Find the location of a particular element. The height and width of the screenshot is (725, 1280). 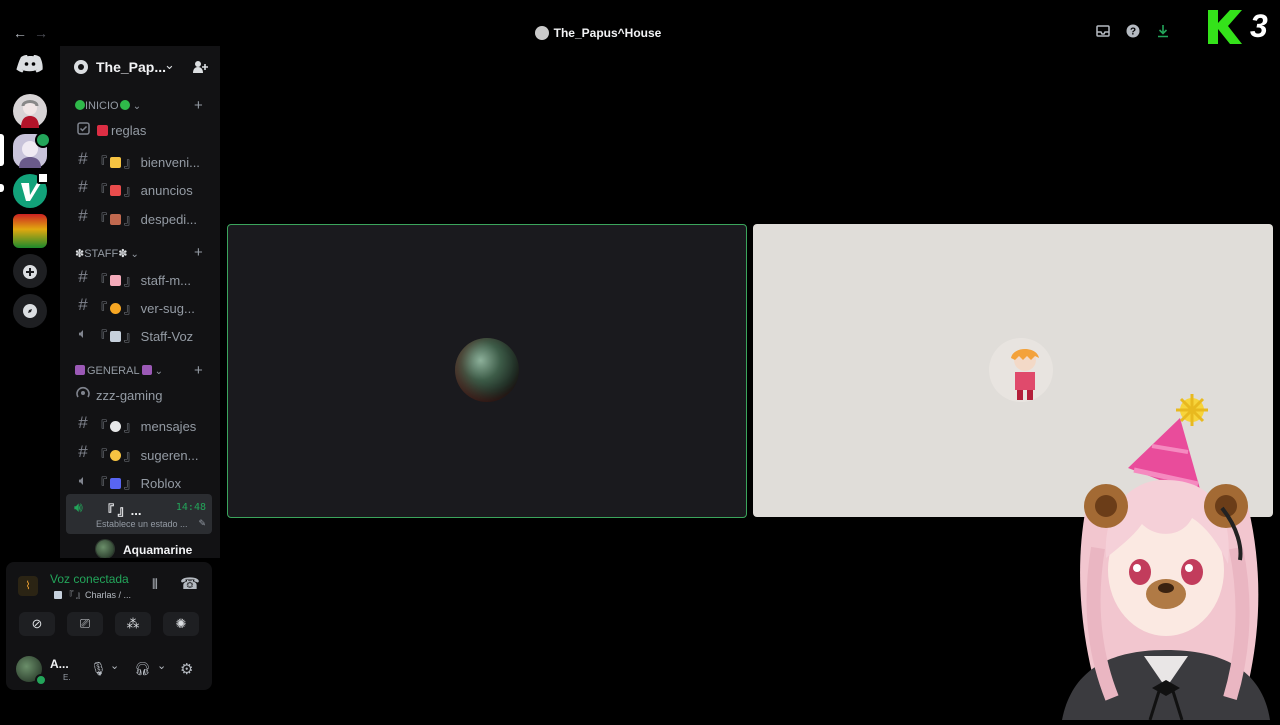

server-icon-active is located at coordinates (32, 150).